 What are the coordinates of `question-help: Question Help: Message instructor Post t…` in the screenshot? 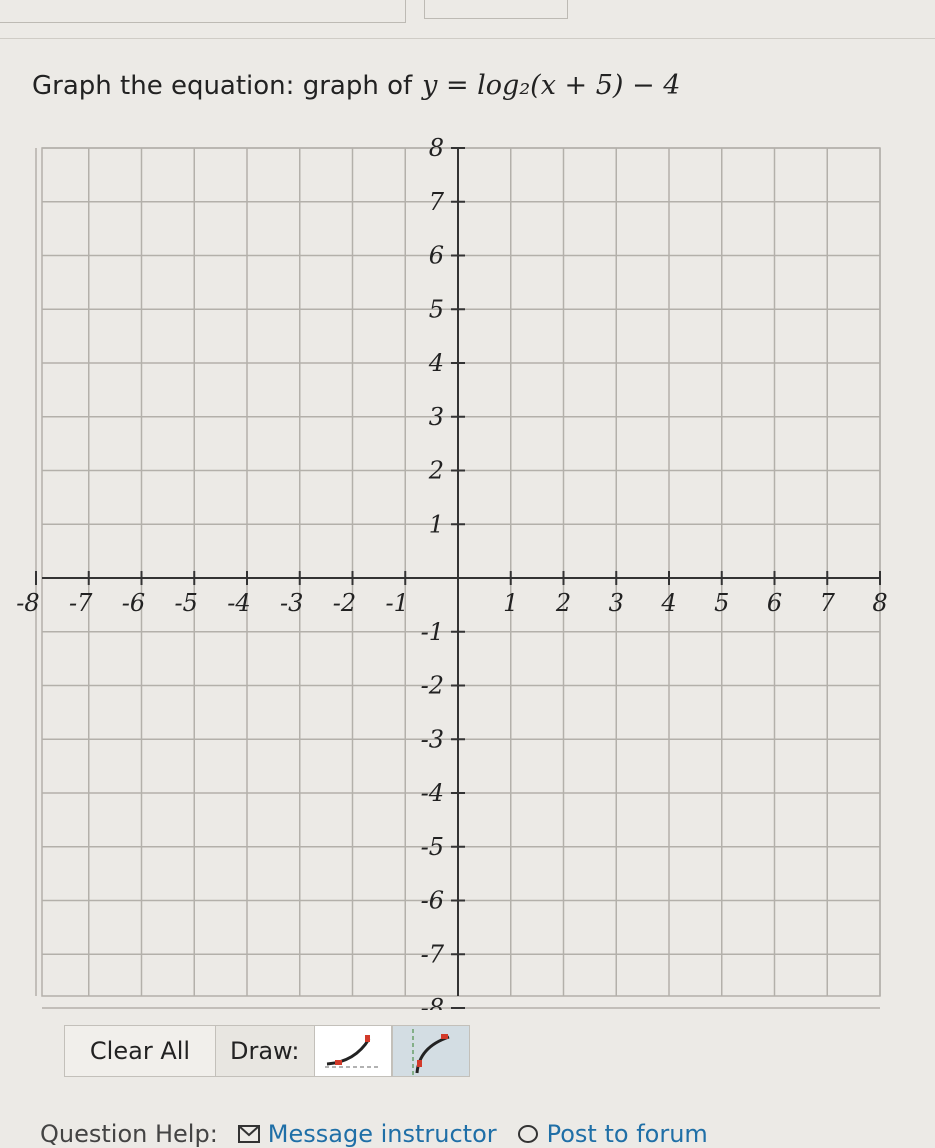 It's located at (374, 1134).